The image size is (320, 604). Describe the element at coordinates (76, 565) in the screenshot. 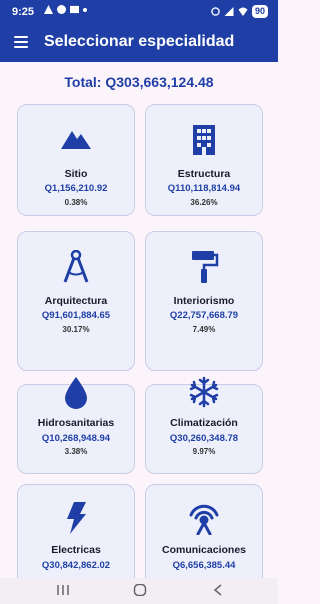

I see `card-amount: Q30,842,862.02` at that location.